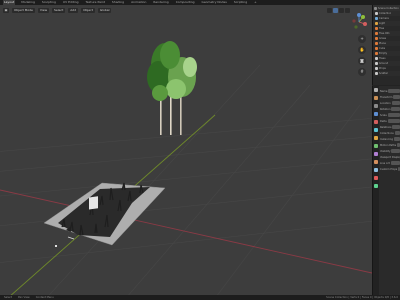  I want to click on outliner-item-label: Props, so click(382, 68).